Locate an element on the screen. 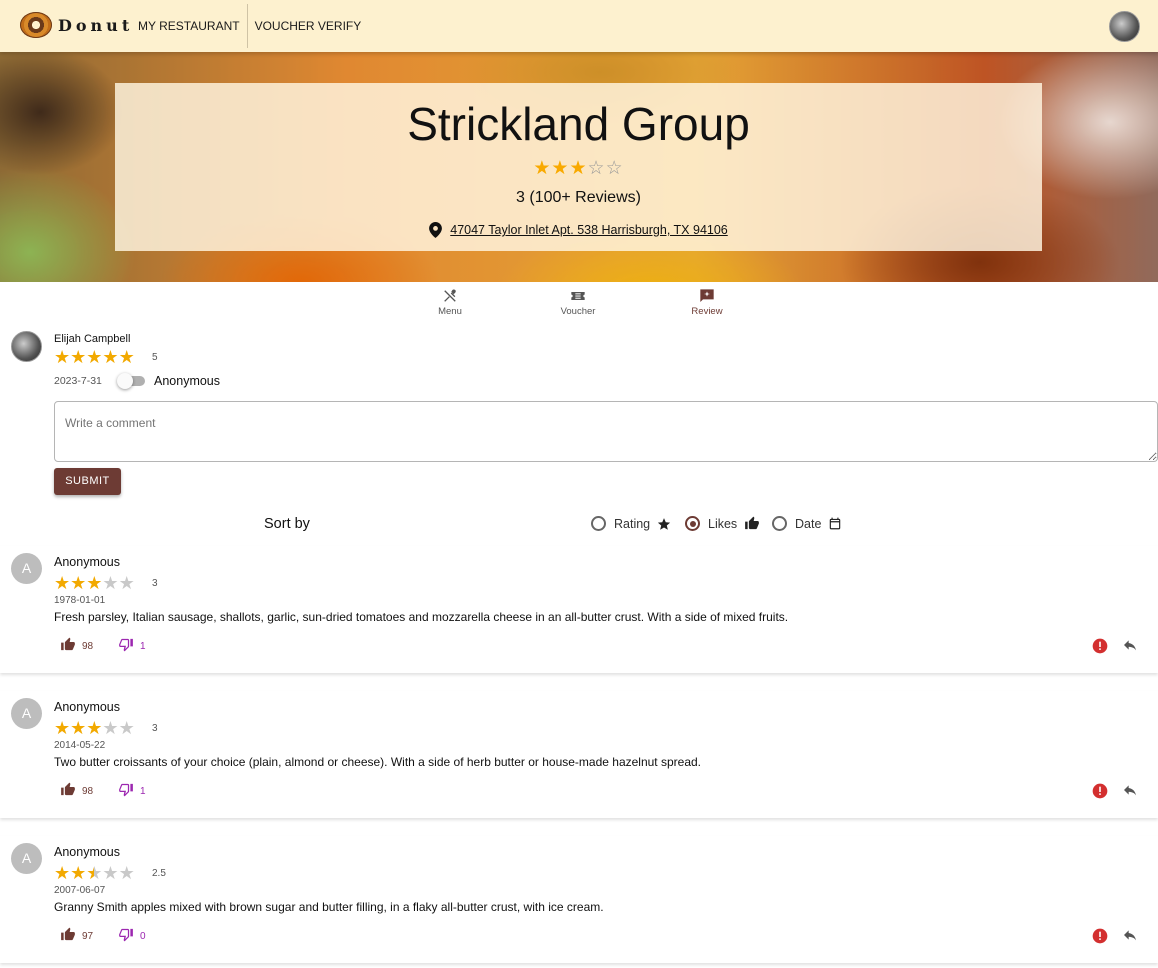 Image resolution: width=1158 pixels, height=968 pixels. sort-option-likes: Likes is located at coordinates (722, 523).